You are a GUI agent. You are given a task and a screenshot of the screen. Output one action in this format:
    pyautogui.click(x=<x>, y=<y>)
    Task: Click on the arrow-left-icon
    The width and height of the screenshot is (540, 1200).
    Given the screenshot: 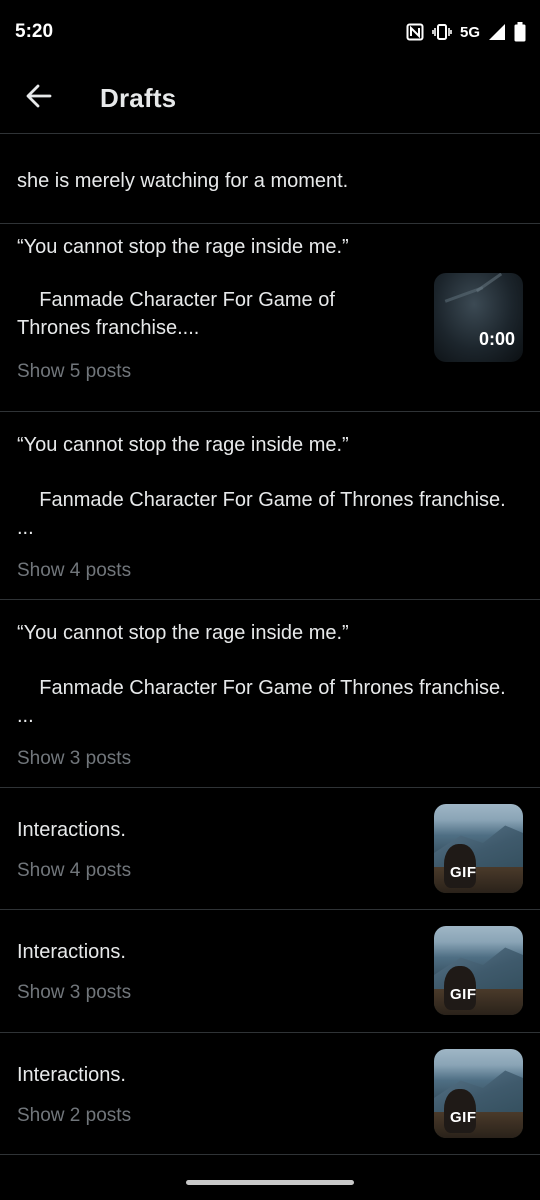 What is the action you would take?
    pyautogui.click(x=39, y=98)
    